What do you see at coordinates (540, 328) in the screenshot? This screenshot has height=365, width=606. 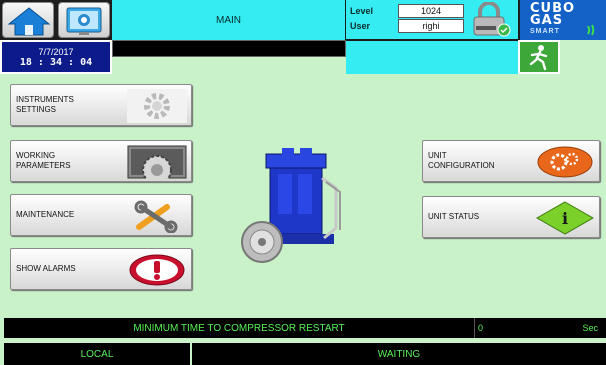 I see `restart-counter: 0 Sec` at bounding box center [540, 328].